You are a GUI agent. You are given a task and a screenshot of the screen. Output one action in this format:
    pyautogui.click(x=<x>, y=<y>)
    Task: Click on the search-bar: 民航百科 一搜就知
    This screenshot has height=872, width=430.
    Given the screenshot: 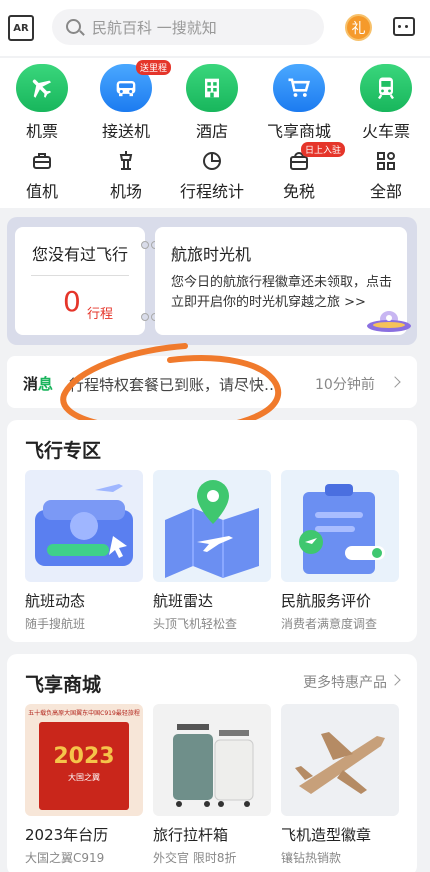 What is the action you would take?
    pyautogui.click(x=188, y=27)
    